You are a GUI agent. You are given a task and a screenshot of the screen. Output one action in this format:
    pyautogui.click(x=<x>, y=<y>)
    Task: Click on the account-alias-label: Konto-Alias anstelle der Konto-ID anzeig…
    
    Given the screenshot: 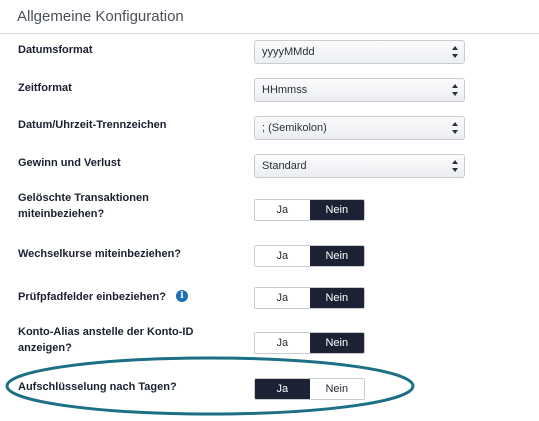 What is the action you would take?
    pyautogui.click(x=128, y=340)
    